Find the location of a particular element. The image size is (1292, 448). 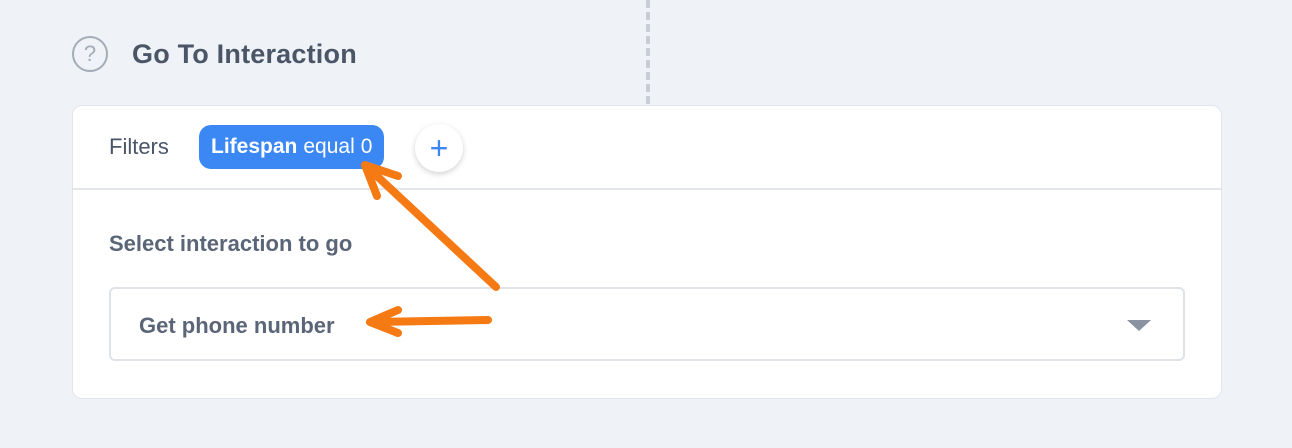

add-filter-button: + is located at coordinates (439, 148).